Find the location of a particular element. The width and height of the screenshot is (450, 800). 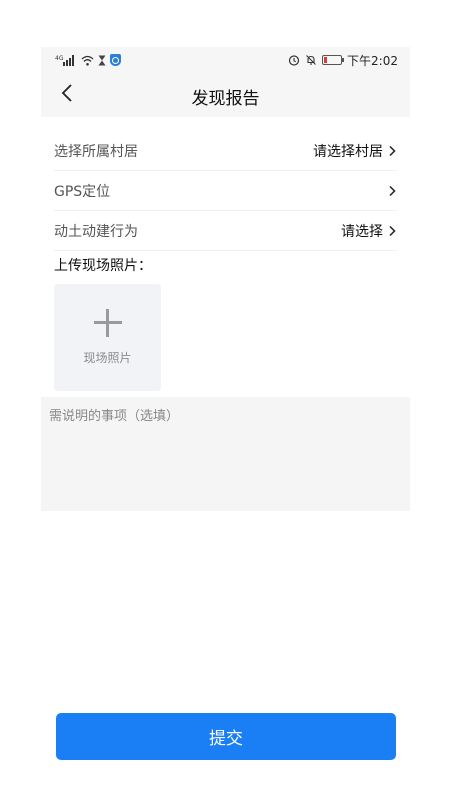

status-right: 下午2:02 is located at coordinates (343, 60).